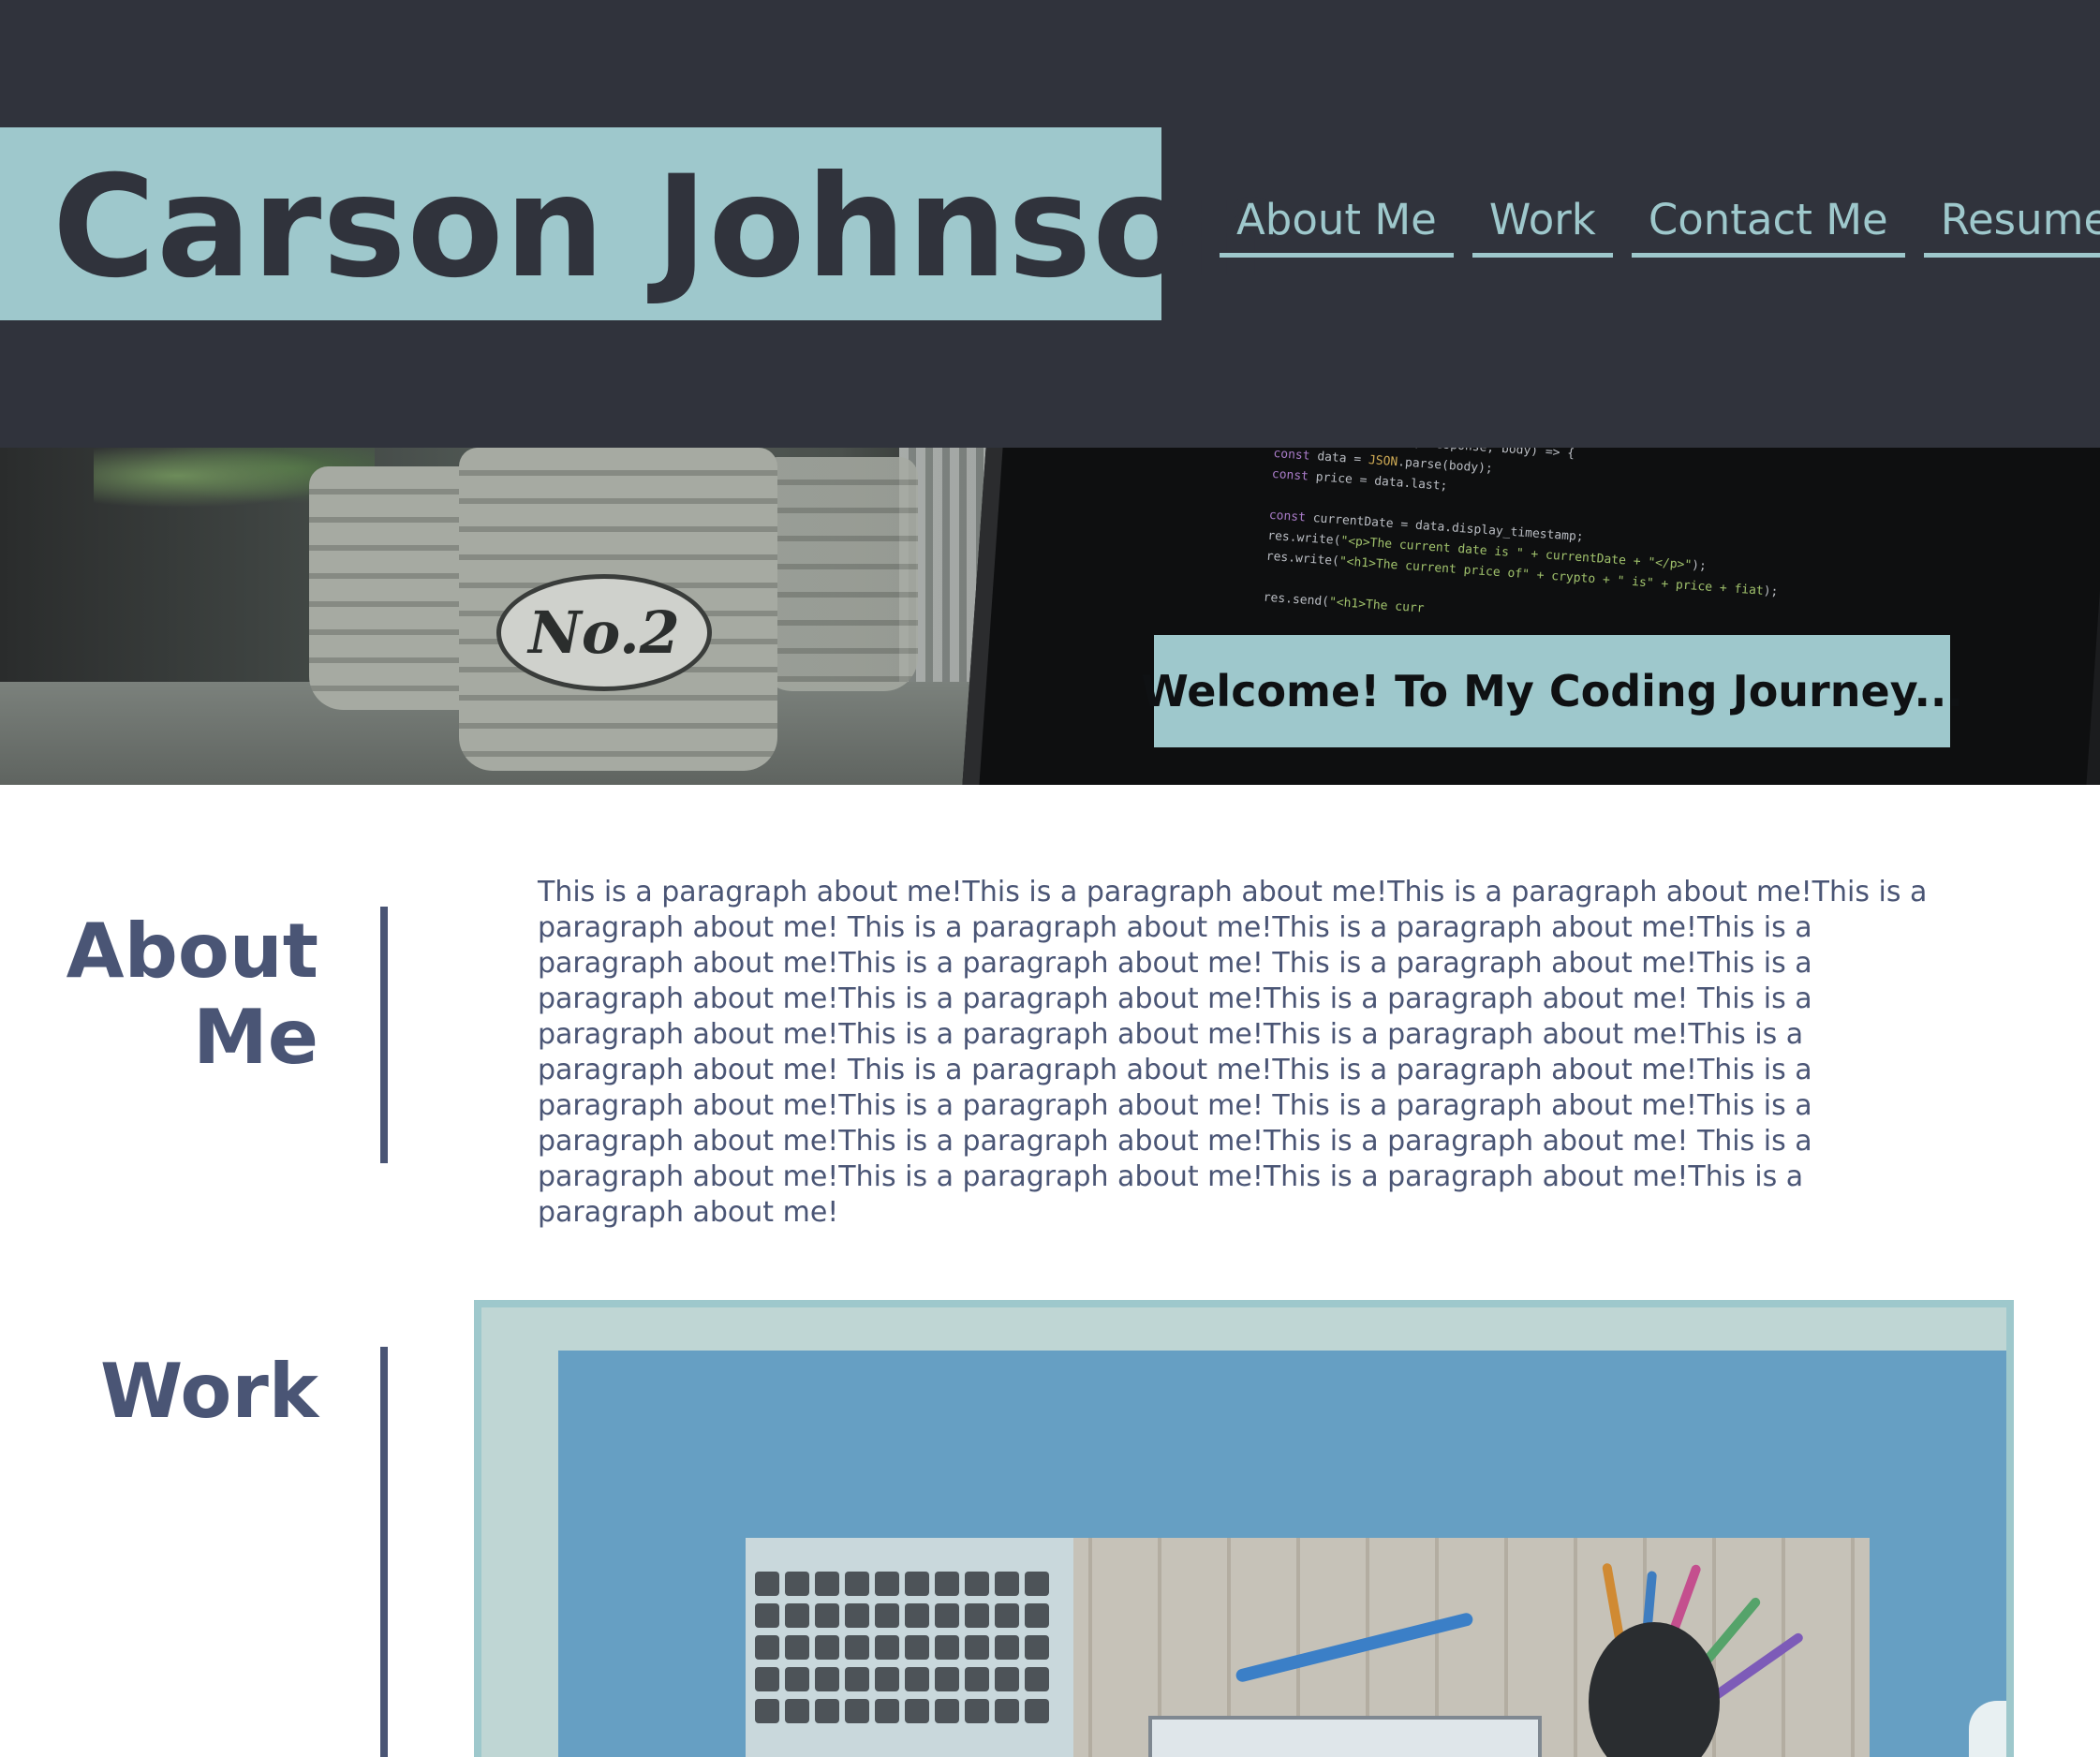 Image resolution: width=2100 pixels, height=1757 pixels. I want to click on about-divider, so click(384, 1035).